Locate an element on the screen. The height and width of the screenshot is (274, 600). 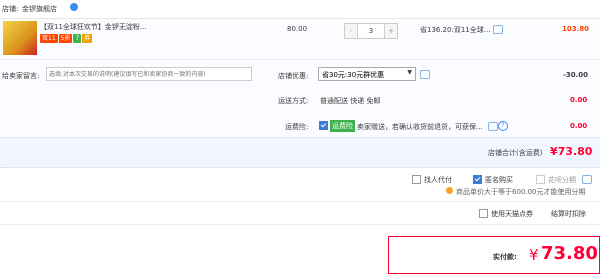
insurance-amount: 0.00 is located at coordinates (579, 126).